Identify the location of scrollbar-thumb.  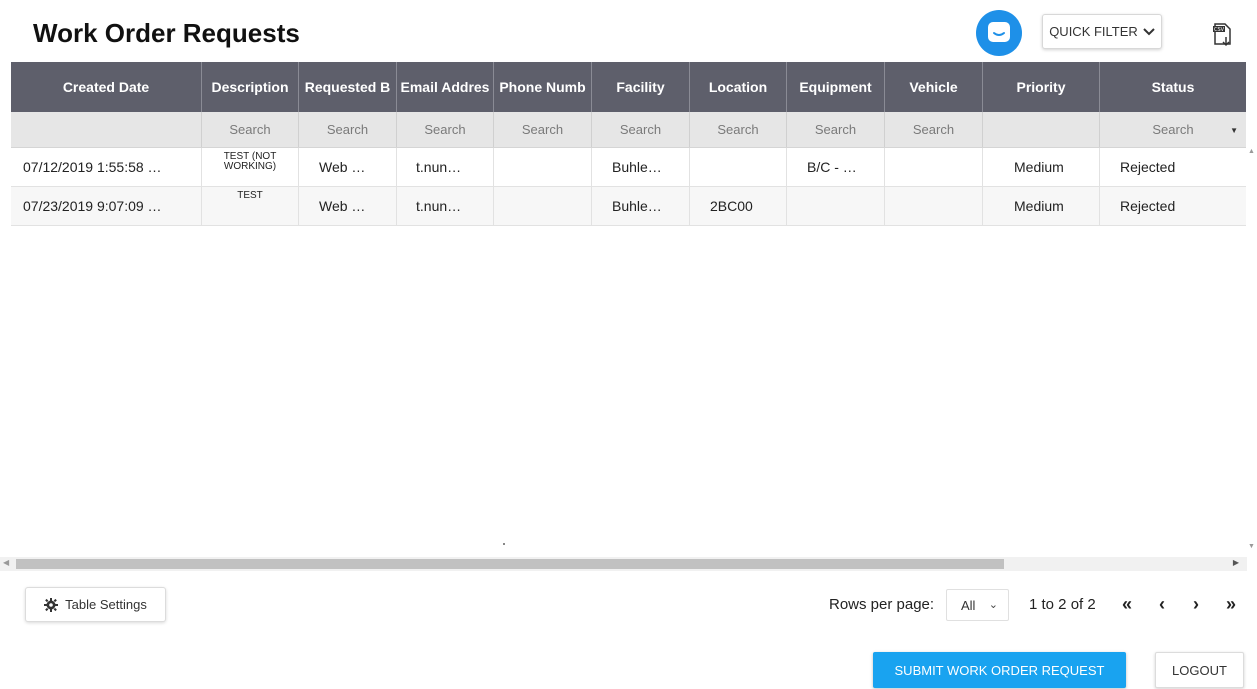
(510, 564).